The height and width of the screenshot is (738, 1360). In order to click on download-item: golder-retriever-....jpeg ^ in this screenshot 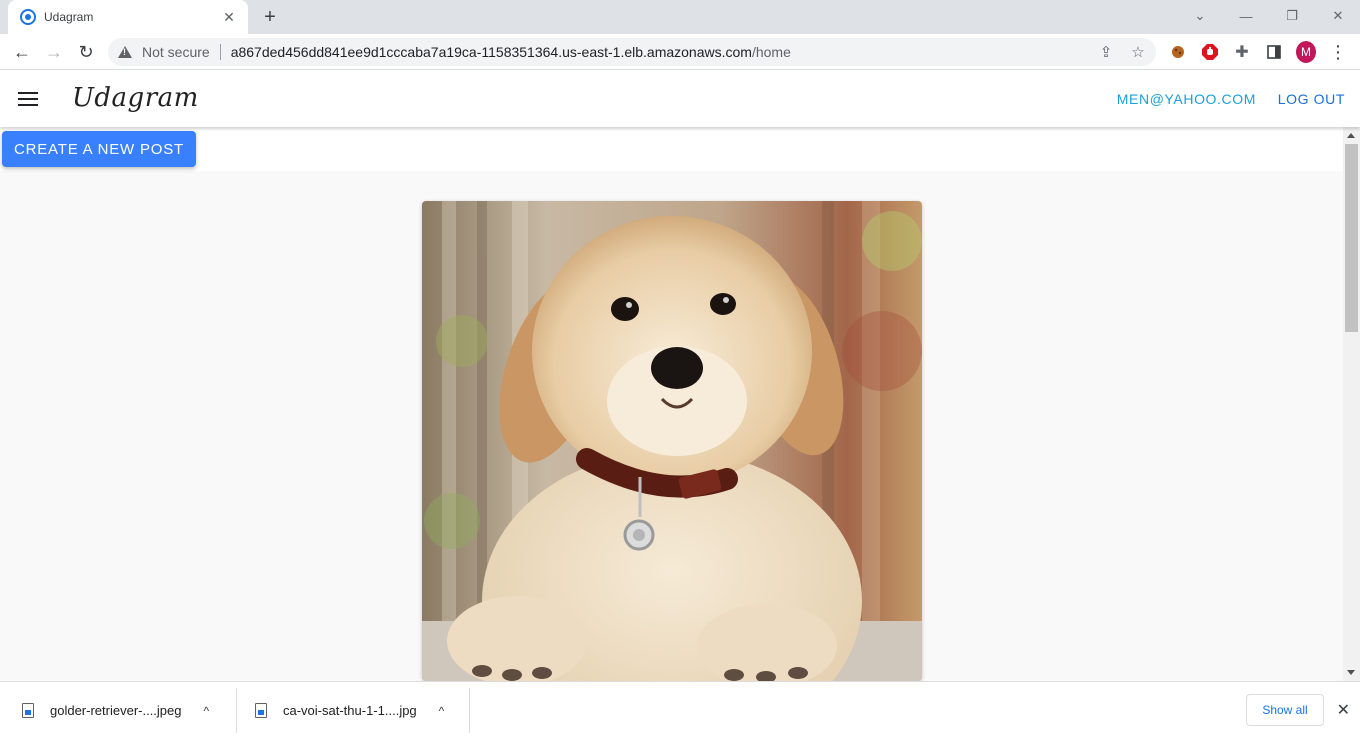, I will do `click(118, 710)`.